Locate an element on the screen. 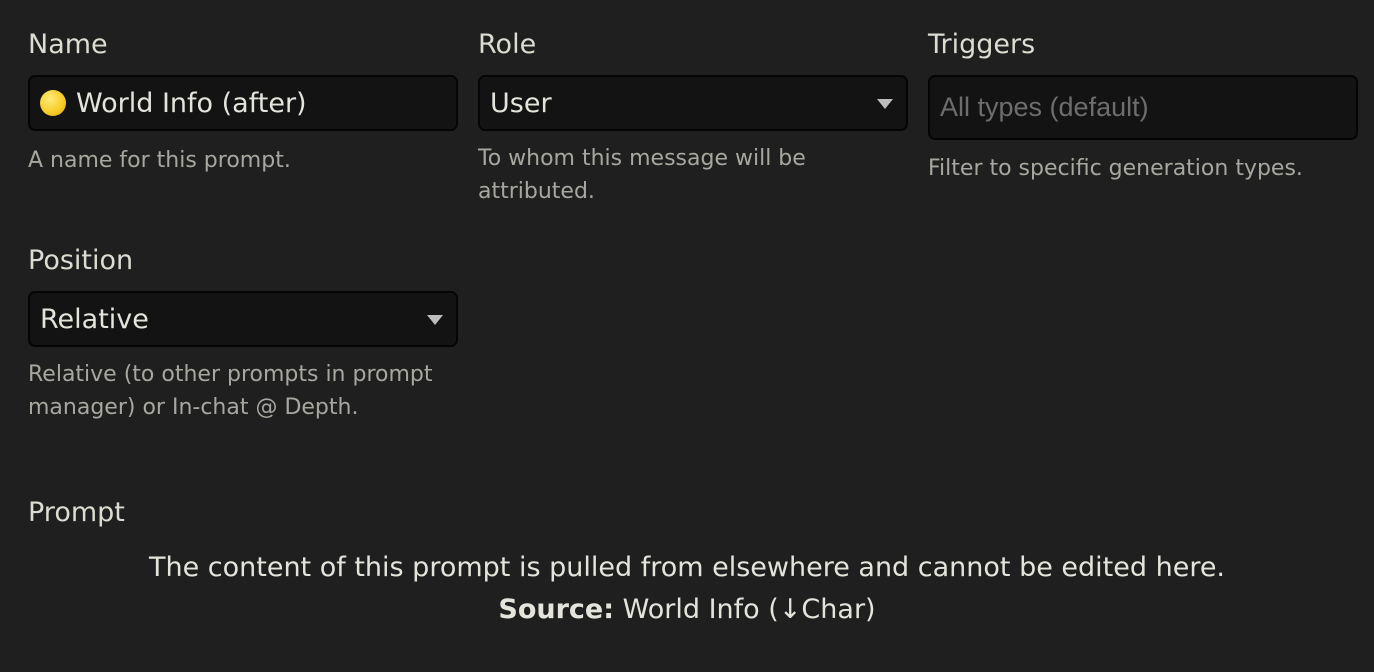  role-select: User is located at coordinates (693, 103).